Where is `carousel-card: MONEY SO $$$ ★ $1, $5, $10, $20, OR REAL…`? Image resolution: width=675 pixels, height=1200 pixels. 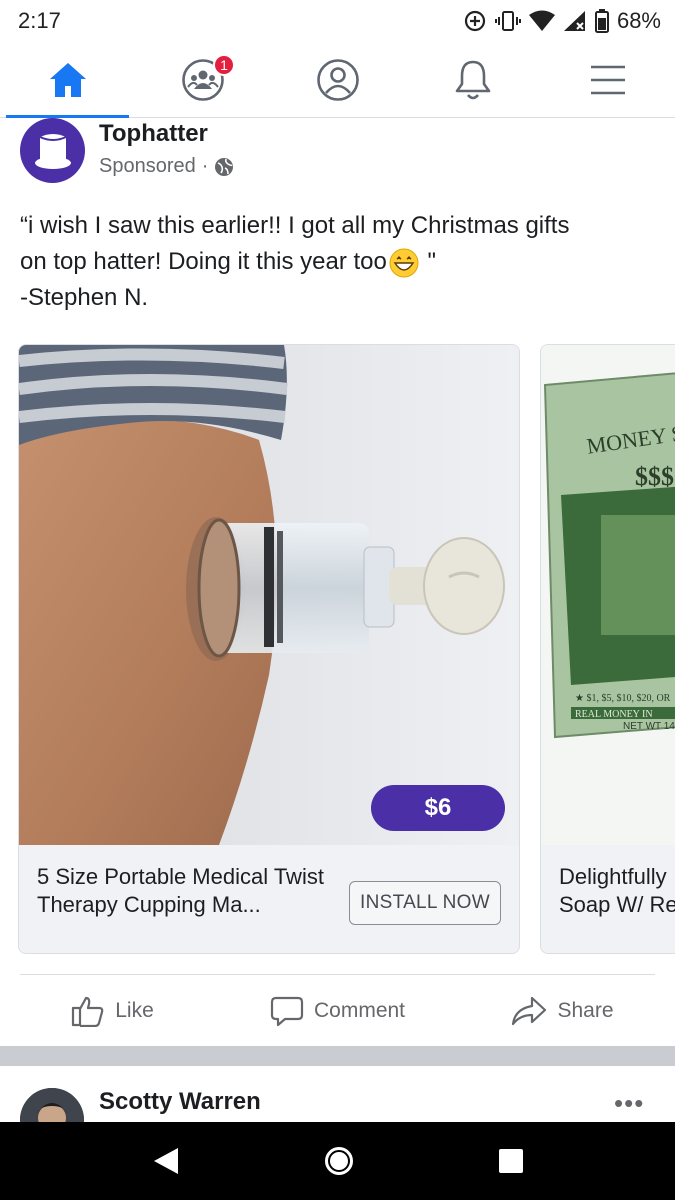
carousel-card: MONEY SO $$$ ★ $1, $5, $10, $20, OR REAL… is located at coordinates (607, 649).